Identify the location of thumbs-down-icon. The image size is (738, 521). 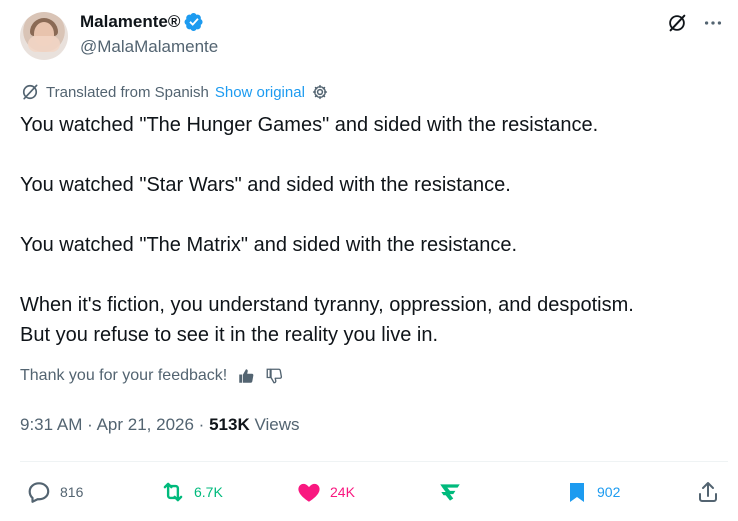
(274, 376).